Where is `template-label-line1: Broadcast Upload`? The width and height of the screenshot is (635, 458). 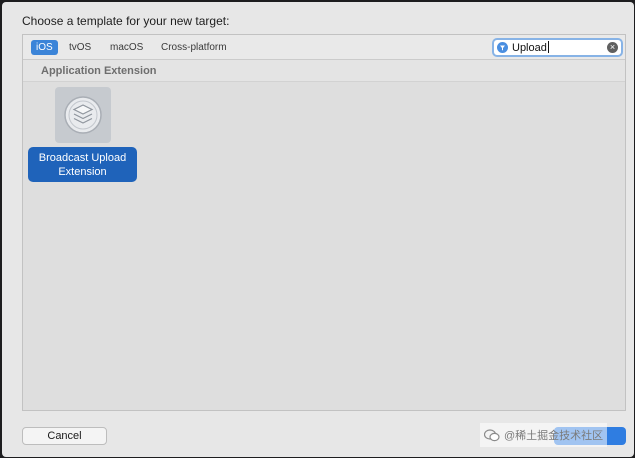
template-label-line1: Broadcast Upload is located at coordinates (82, 158).